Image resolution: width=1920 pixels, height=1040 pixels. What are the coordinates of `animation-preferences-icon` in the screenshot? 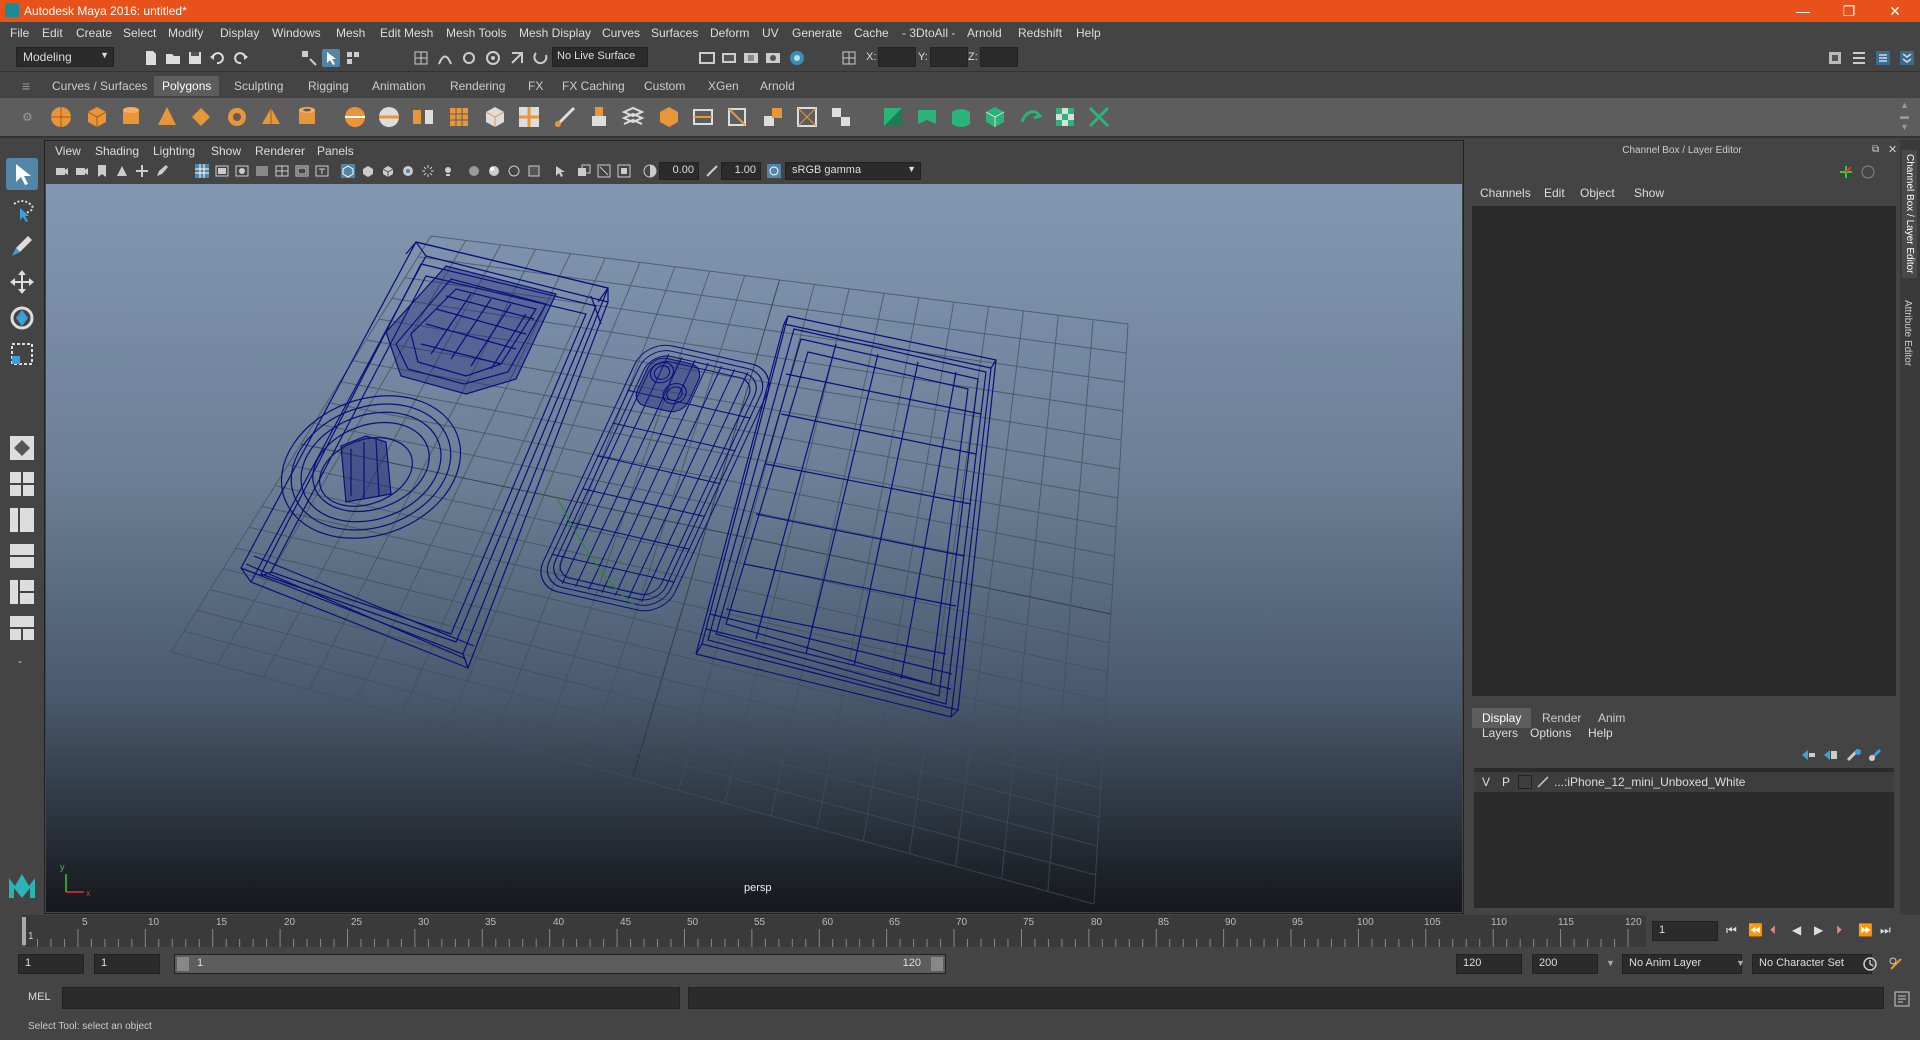 It's located at (1896, 964).